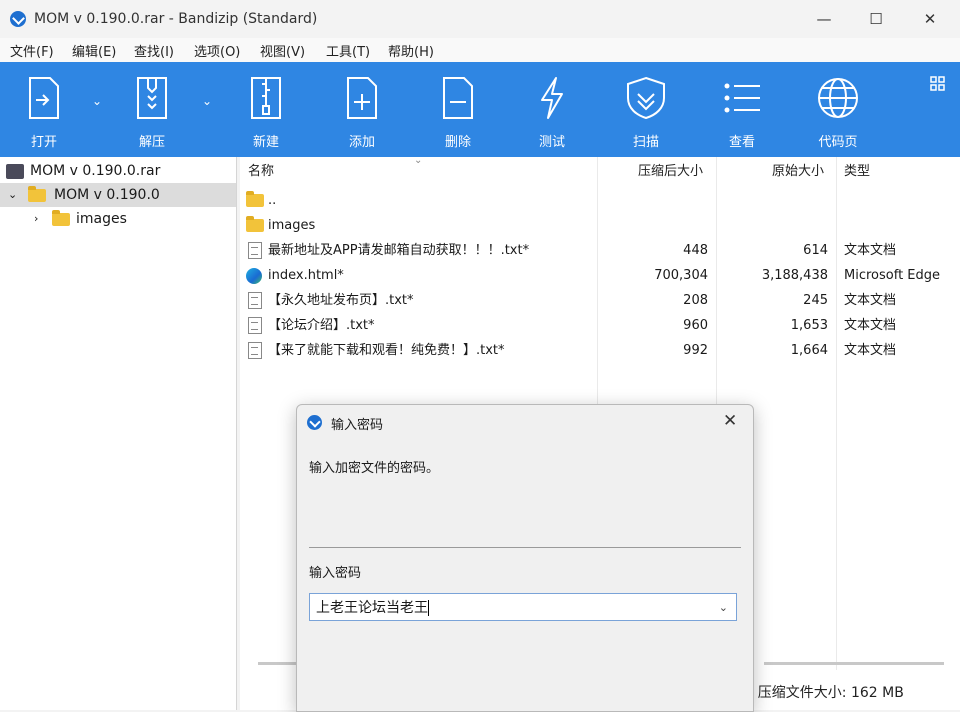 The image size is (960, 712). Describe the element at coordinates (15, 171) in the screenshot. I see `rar-archive-icon` at that location.